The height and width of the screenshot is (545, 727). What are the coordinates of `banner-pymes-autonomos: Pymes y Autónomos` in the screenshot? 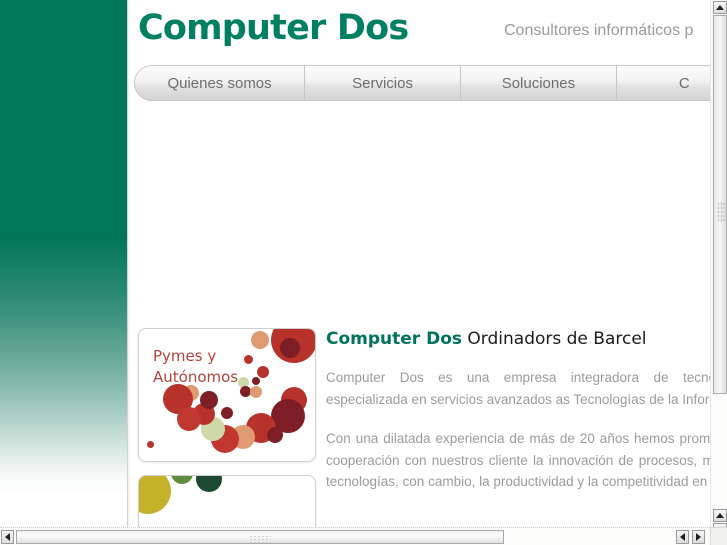 It's located at (227, 395).